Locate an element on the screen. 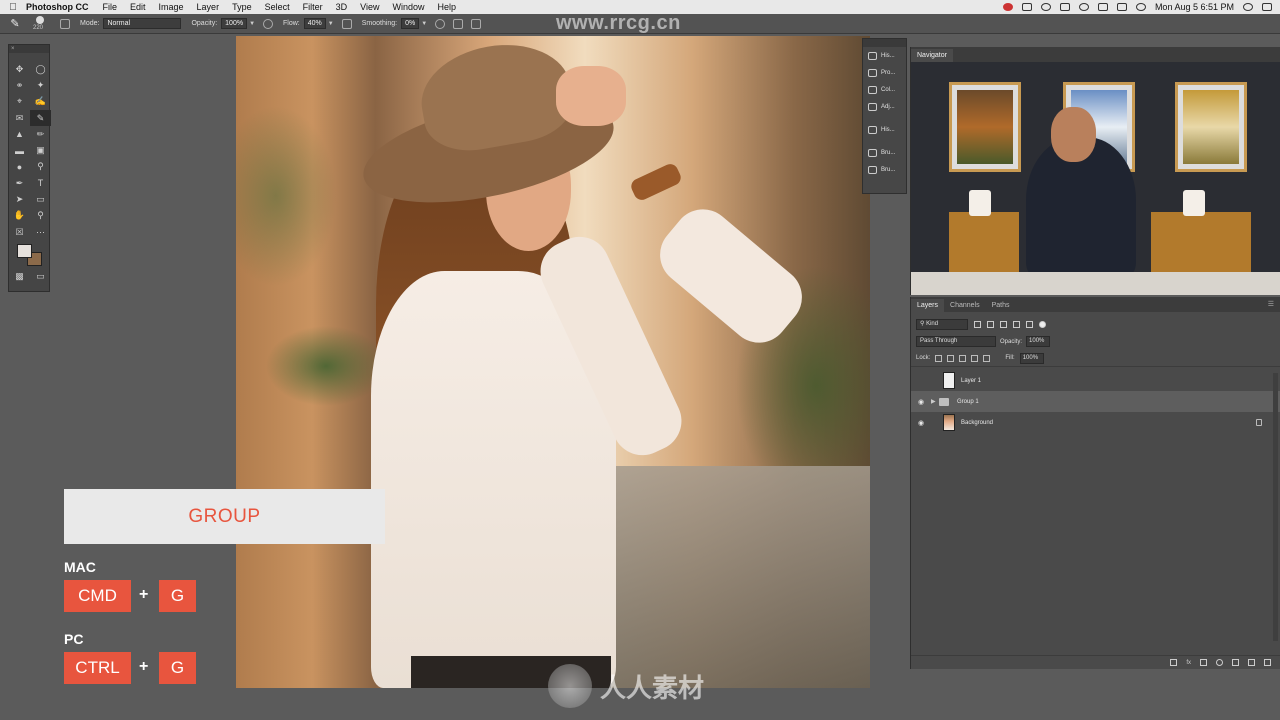 The width and height of the screenshot is (1280, 720). opacity-field: 100% is located at coordinates (234, 23).